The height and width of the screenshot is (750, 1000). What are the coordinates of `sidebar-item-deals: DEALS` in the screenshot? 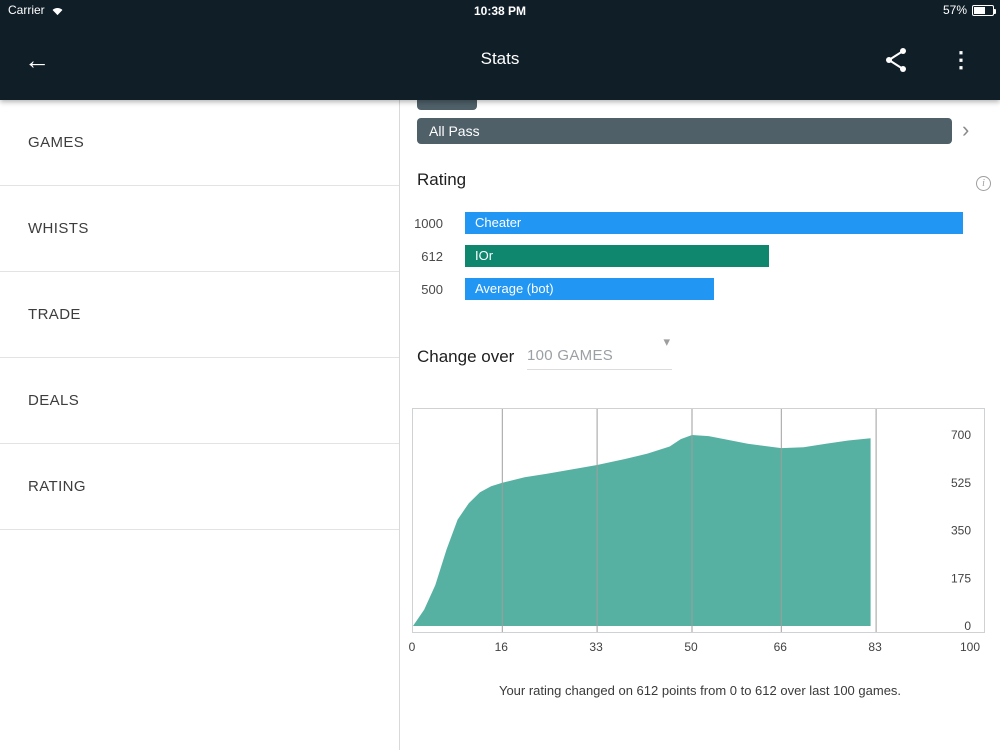 It's located at (199, 401).